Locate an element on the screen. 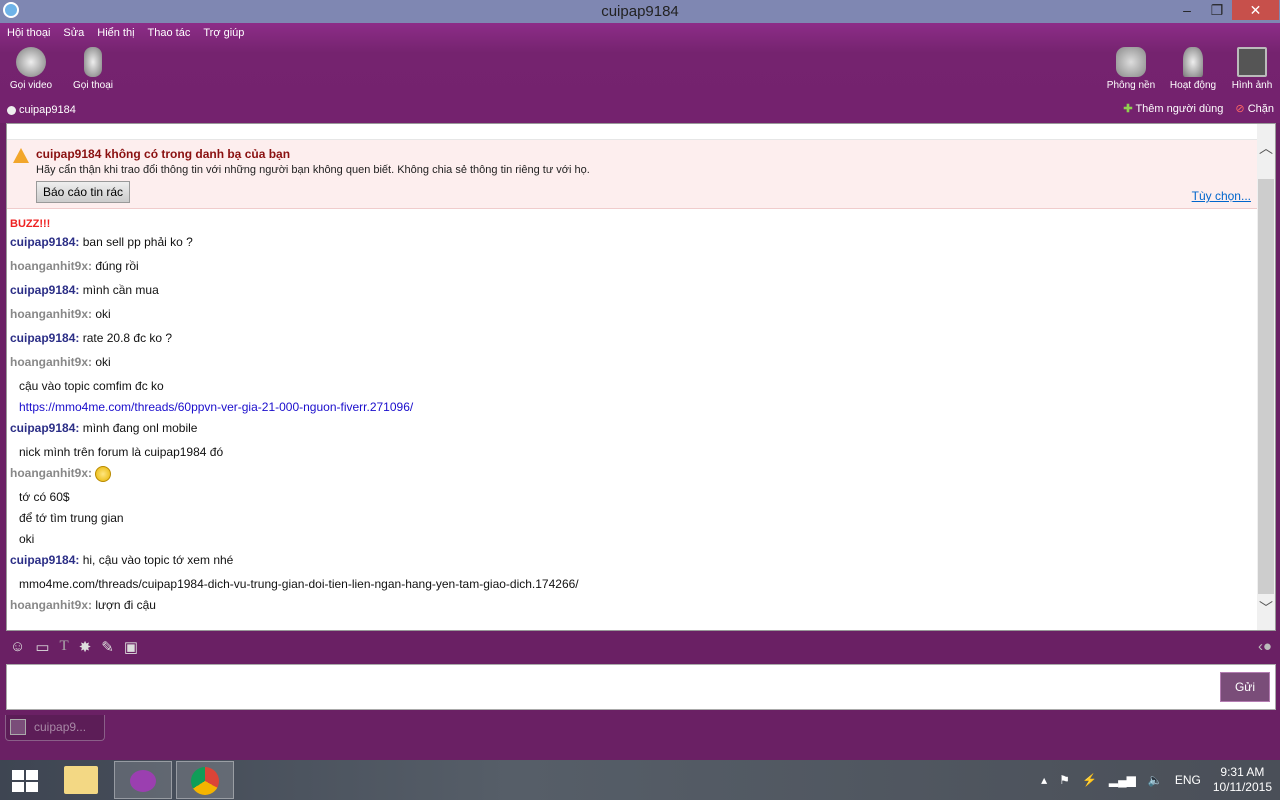  status-dot-icon is located at coordinates (11, 110).